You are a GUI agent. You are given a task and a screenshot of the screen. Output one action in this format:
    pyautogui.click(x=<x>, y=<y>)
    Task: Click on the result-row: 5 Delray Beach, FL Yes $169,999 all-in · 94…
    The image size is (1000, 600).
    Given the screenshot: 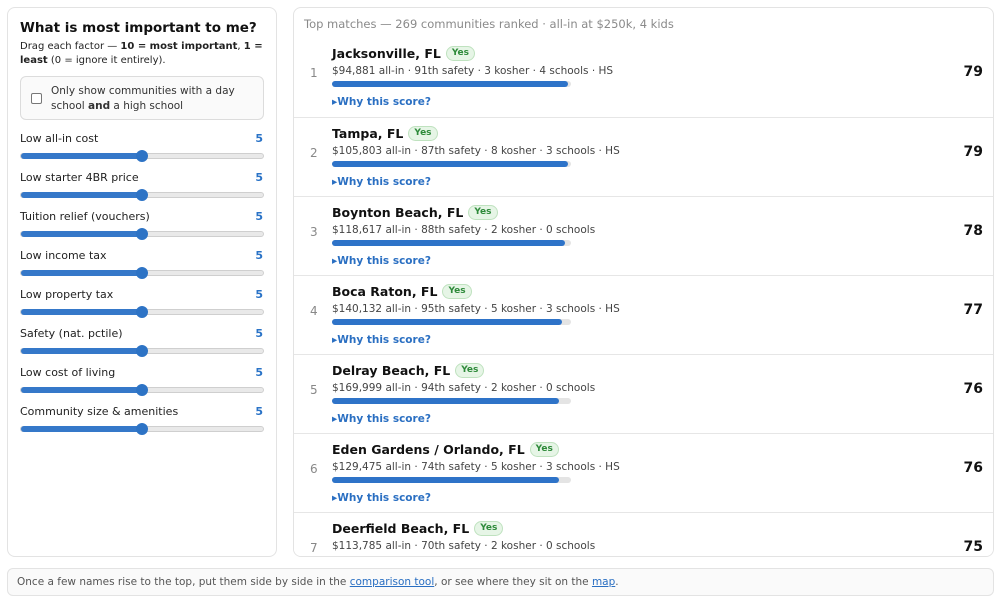 What is the action you would take?
    pyautogui.click(x=643, y=393)
    